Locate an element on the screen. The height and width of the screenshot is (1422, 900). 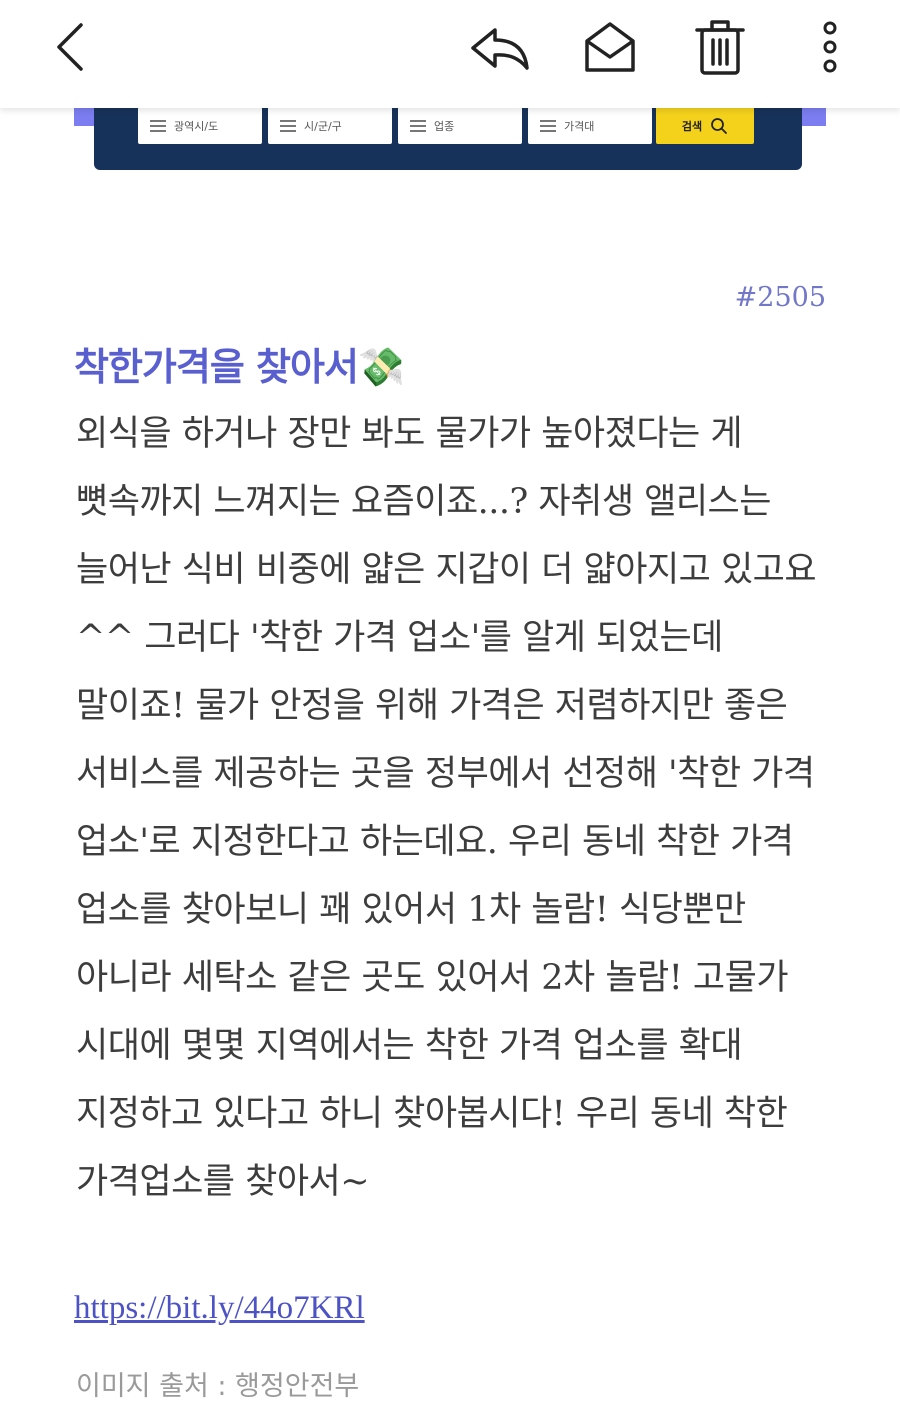
filter-region: 광역시/도 is located at coordinates (200, 125).